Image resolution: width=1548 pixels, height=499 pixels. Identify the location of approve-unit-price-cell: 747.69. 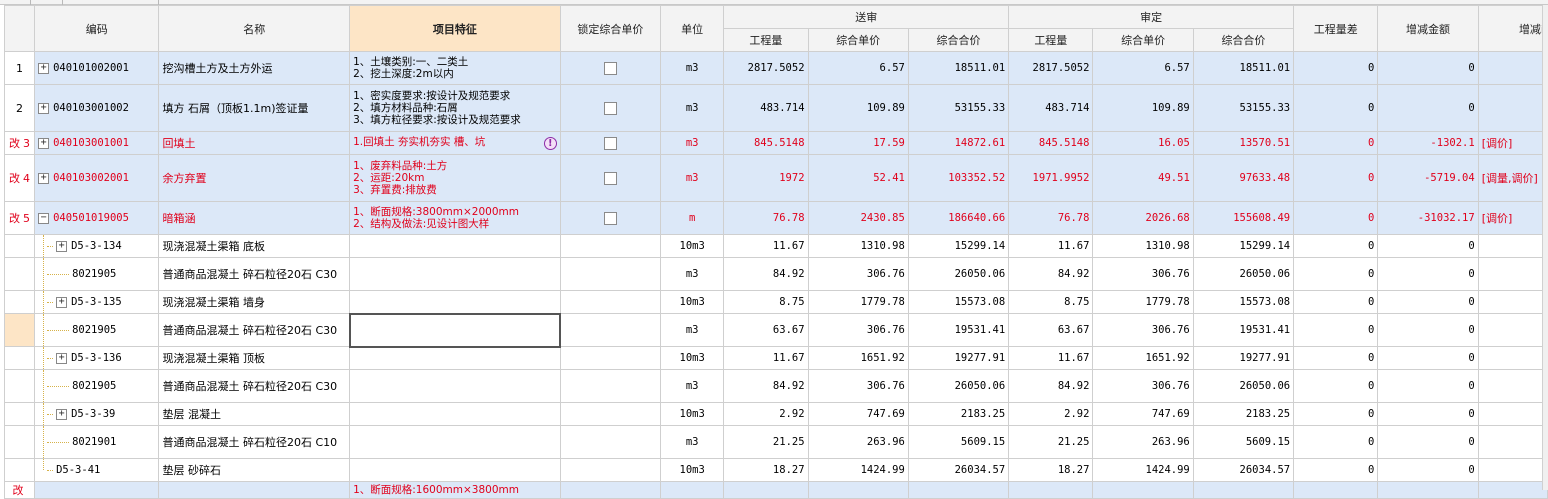
(1143, 414).